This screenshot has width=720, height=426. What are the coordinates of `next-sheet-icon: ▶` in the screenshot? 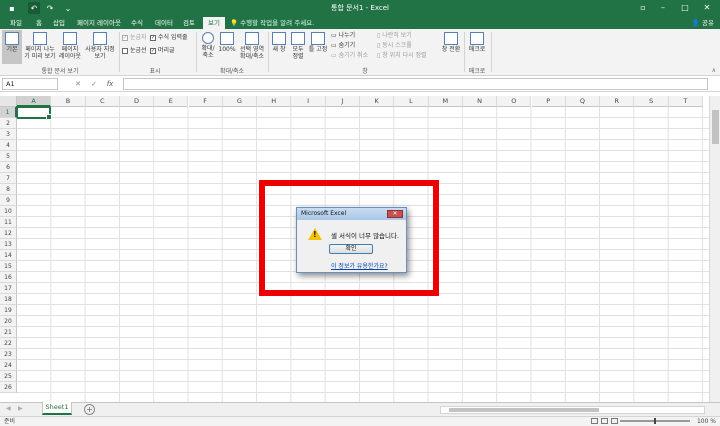 It's located at (20, 408).